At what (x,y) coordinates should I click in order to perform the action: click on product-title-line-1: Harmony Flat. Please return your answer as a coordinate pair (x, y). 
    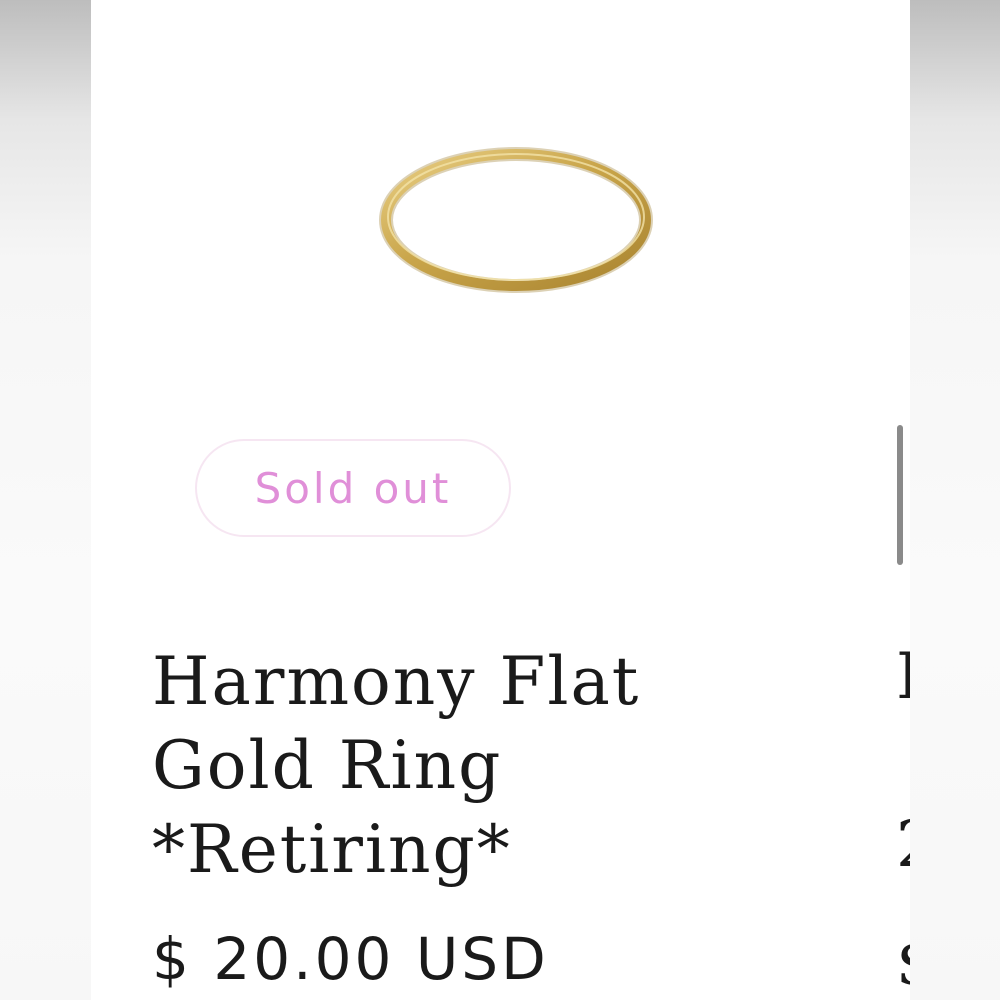
    Looking at the image, I should click on (396, 681).